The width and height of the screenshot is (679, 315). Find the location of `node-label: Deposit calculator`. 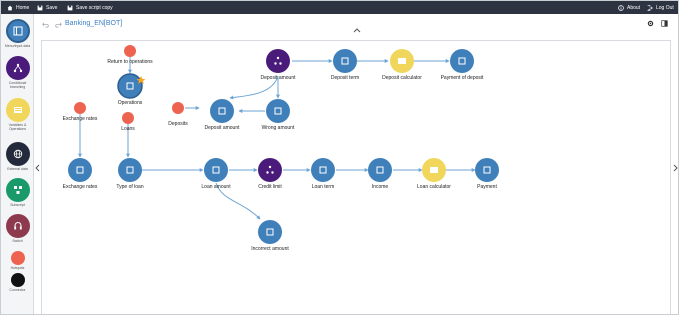

node-label: Deposit calculator is located at coordinates (402, 78).